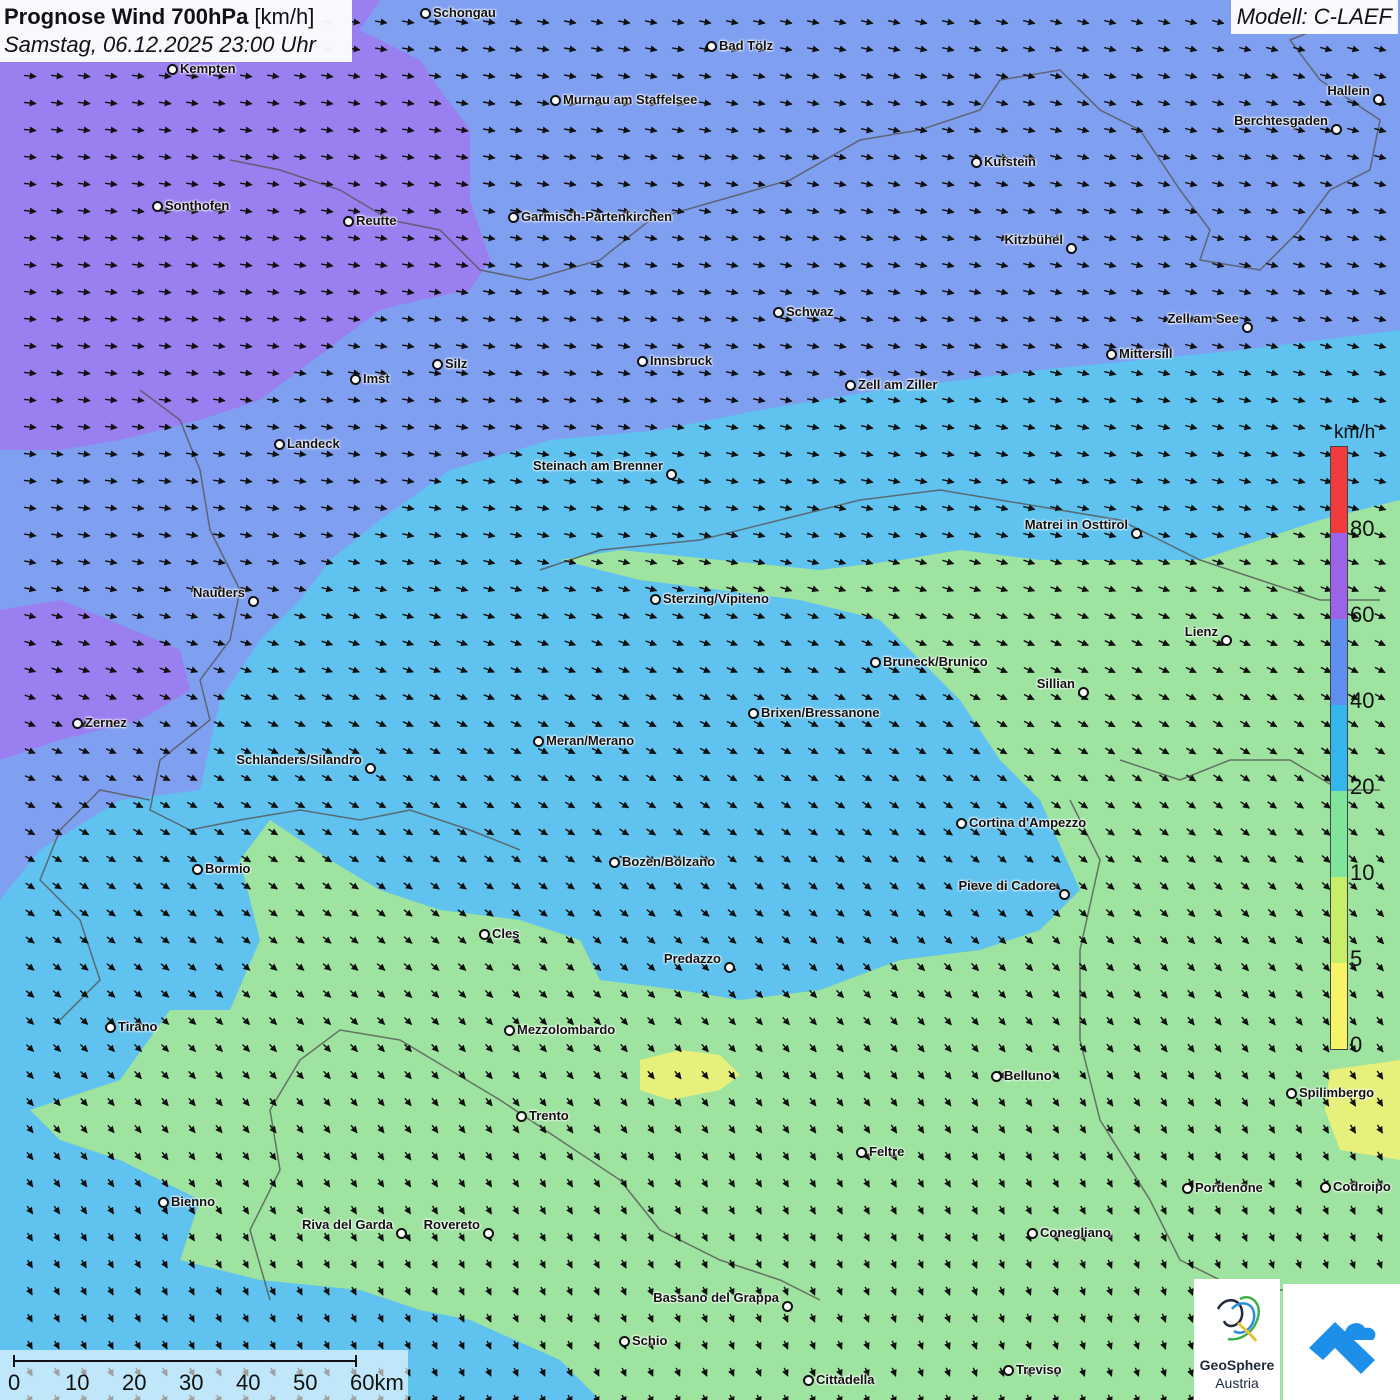 The height and width of the screenshot is (1400, 1400). Describe the element at coordinates (1076, 524) in the screenshot. I see `city-label: Matrei in Osttirol` at that location.